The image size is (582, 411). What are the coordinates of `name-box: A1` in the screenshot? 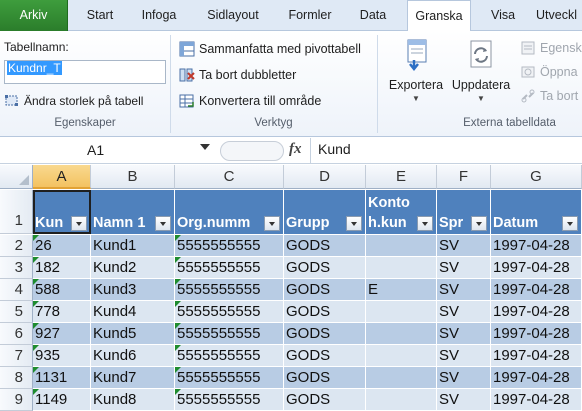 It's located at (109, 150).